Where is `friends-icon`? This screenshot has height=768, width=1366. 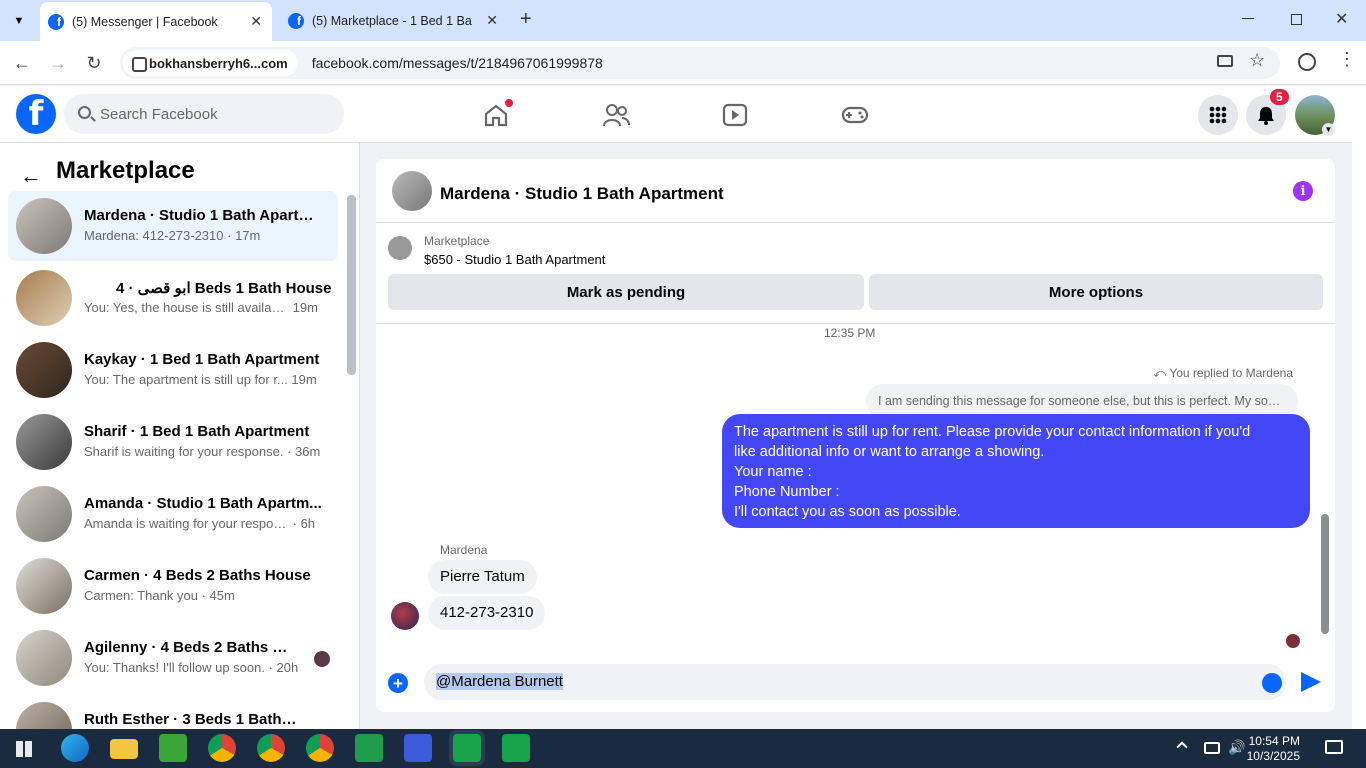 friends-icon is located at coordinates (616, 115).